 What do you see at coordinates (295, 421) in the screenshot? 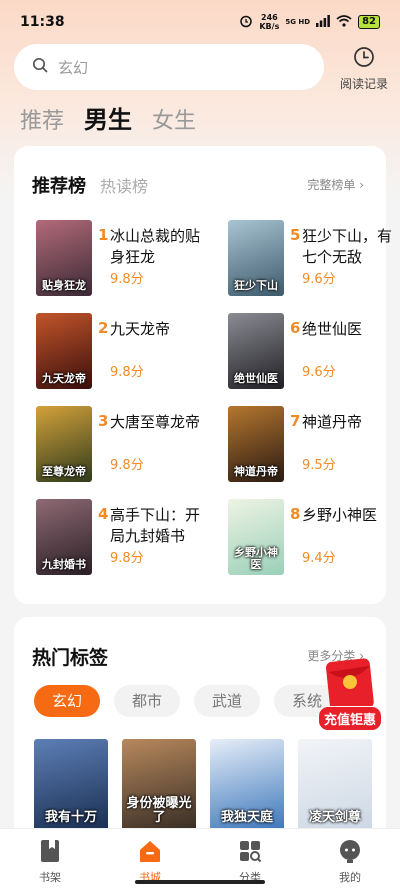
I see `rank-number: 7` at bounding box center [295, 421].